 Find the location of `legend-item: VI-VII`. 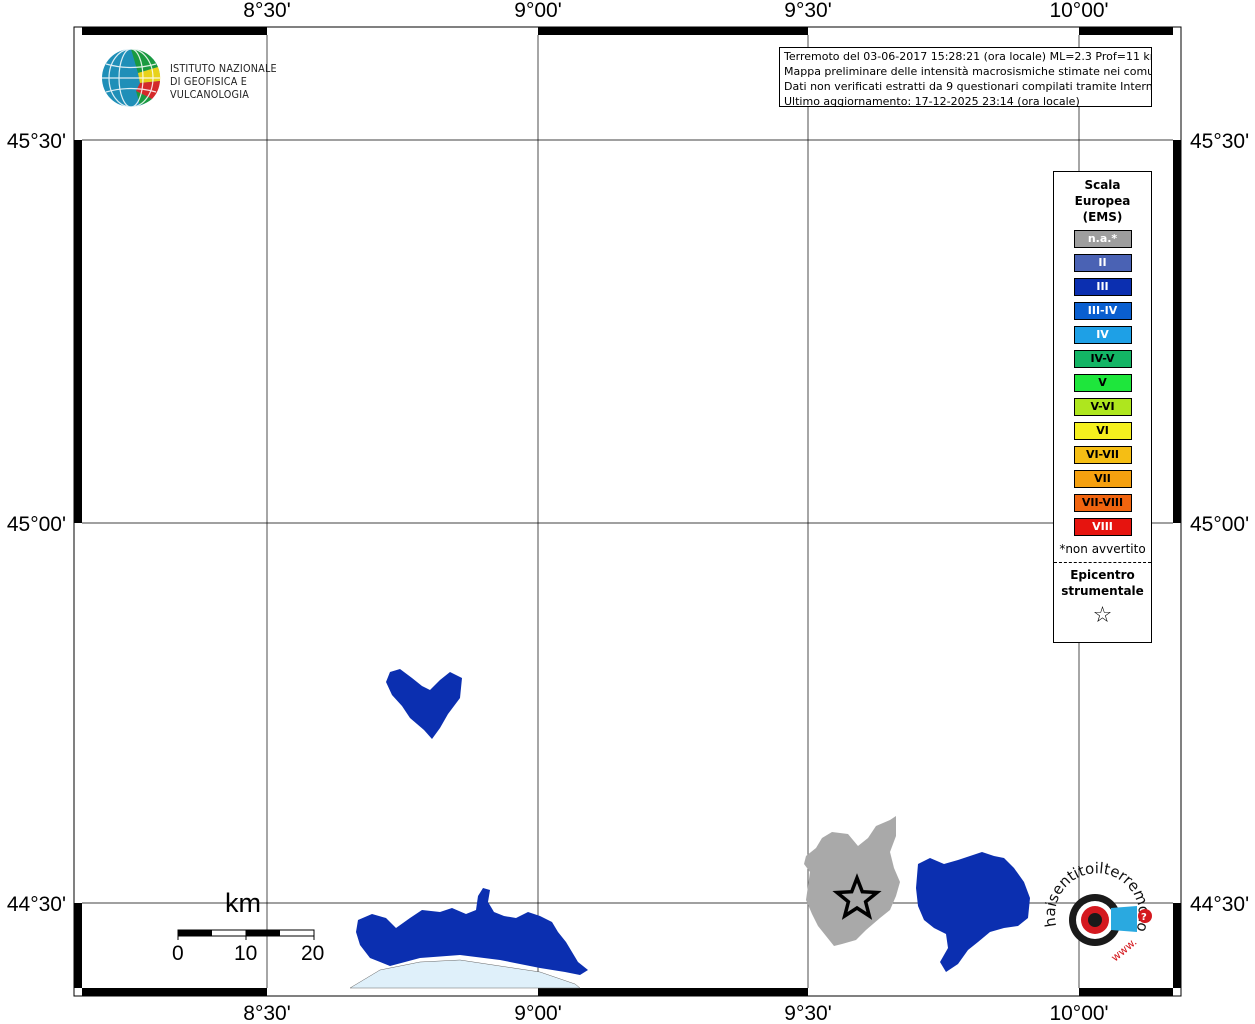

legend-item: VI-VII is located at coordinates (1102, 455).